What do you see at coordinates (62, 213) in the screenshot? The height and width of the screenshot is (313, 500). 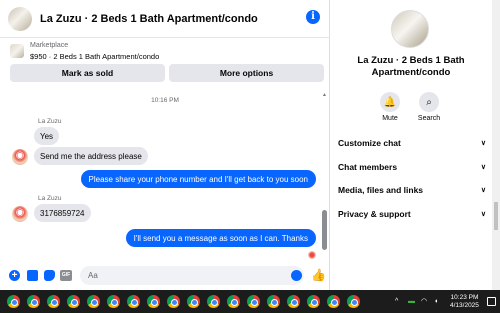 I see `message-bubble-incoming: 3176859724` at bounding box center [62, 213].